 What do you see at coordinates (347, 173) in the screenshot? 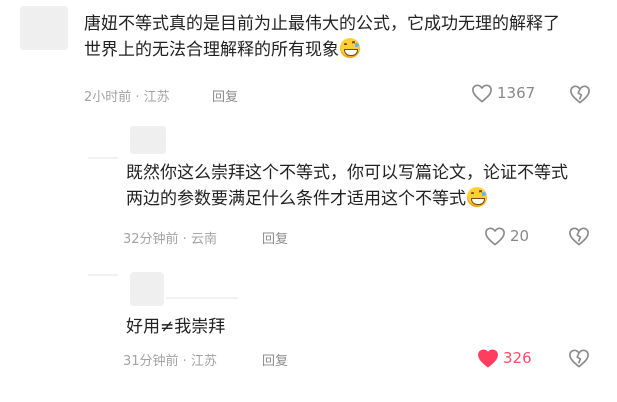
I see `comment-text-line: 既然你这么崇拜这个不等式，你可以写篇论文，论证不等式` at bounding box center [347, 173].